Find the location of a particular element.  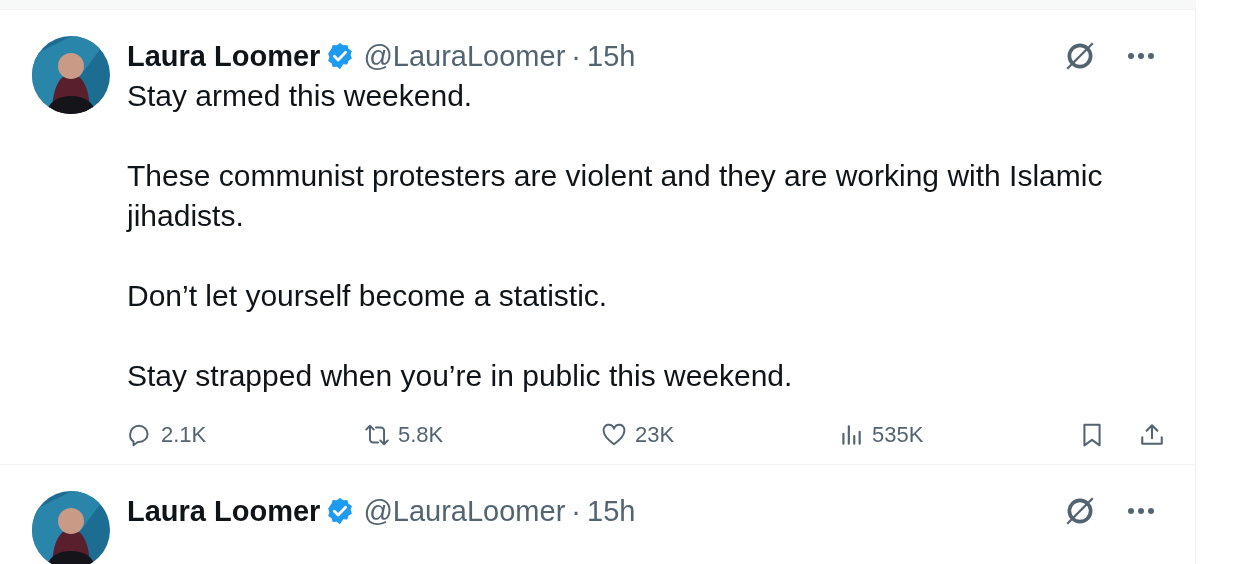

post-text: Stay strapped when you’re in public this weekend. is located at coordinates (460, 376).